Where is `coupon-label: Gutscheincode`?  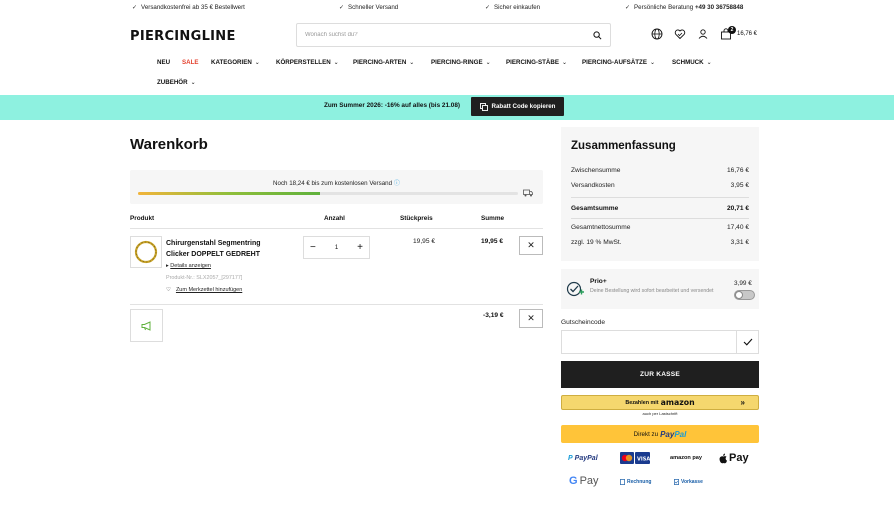 coupon-label: Gutscheincode is located at coordinates (583, 322).